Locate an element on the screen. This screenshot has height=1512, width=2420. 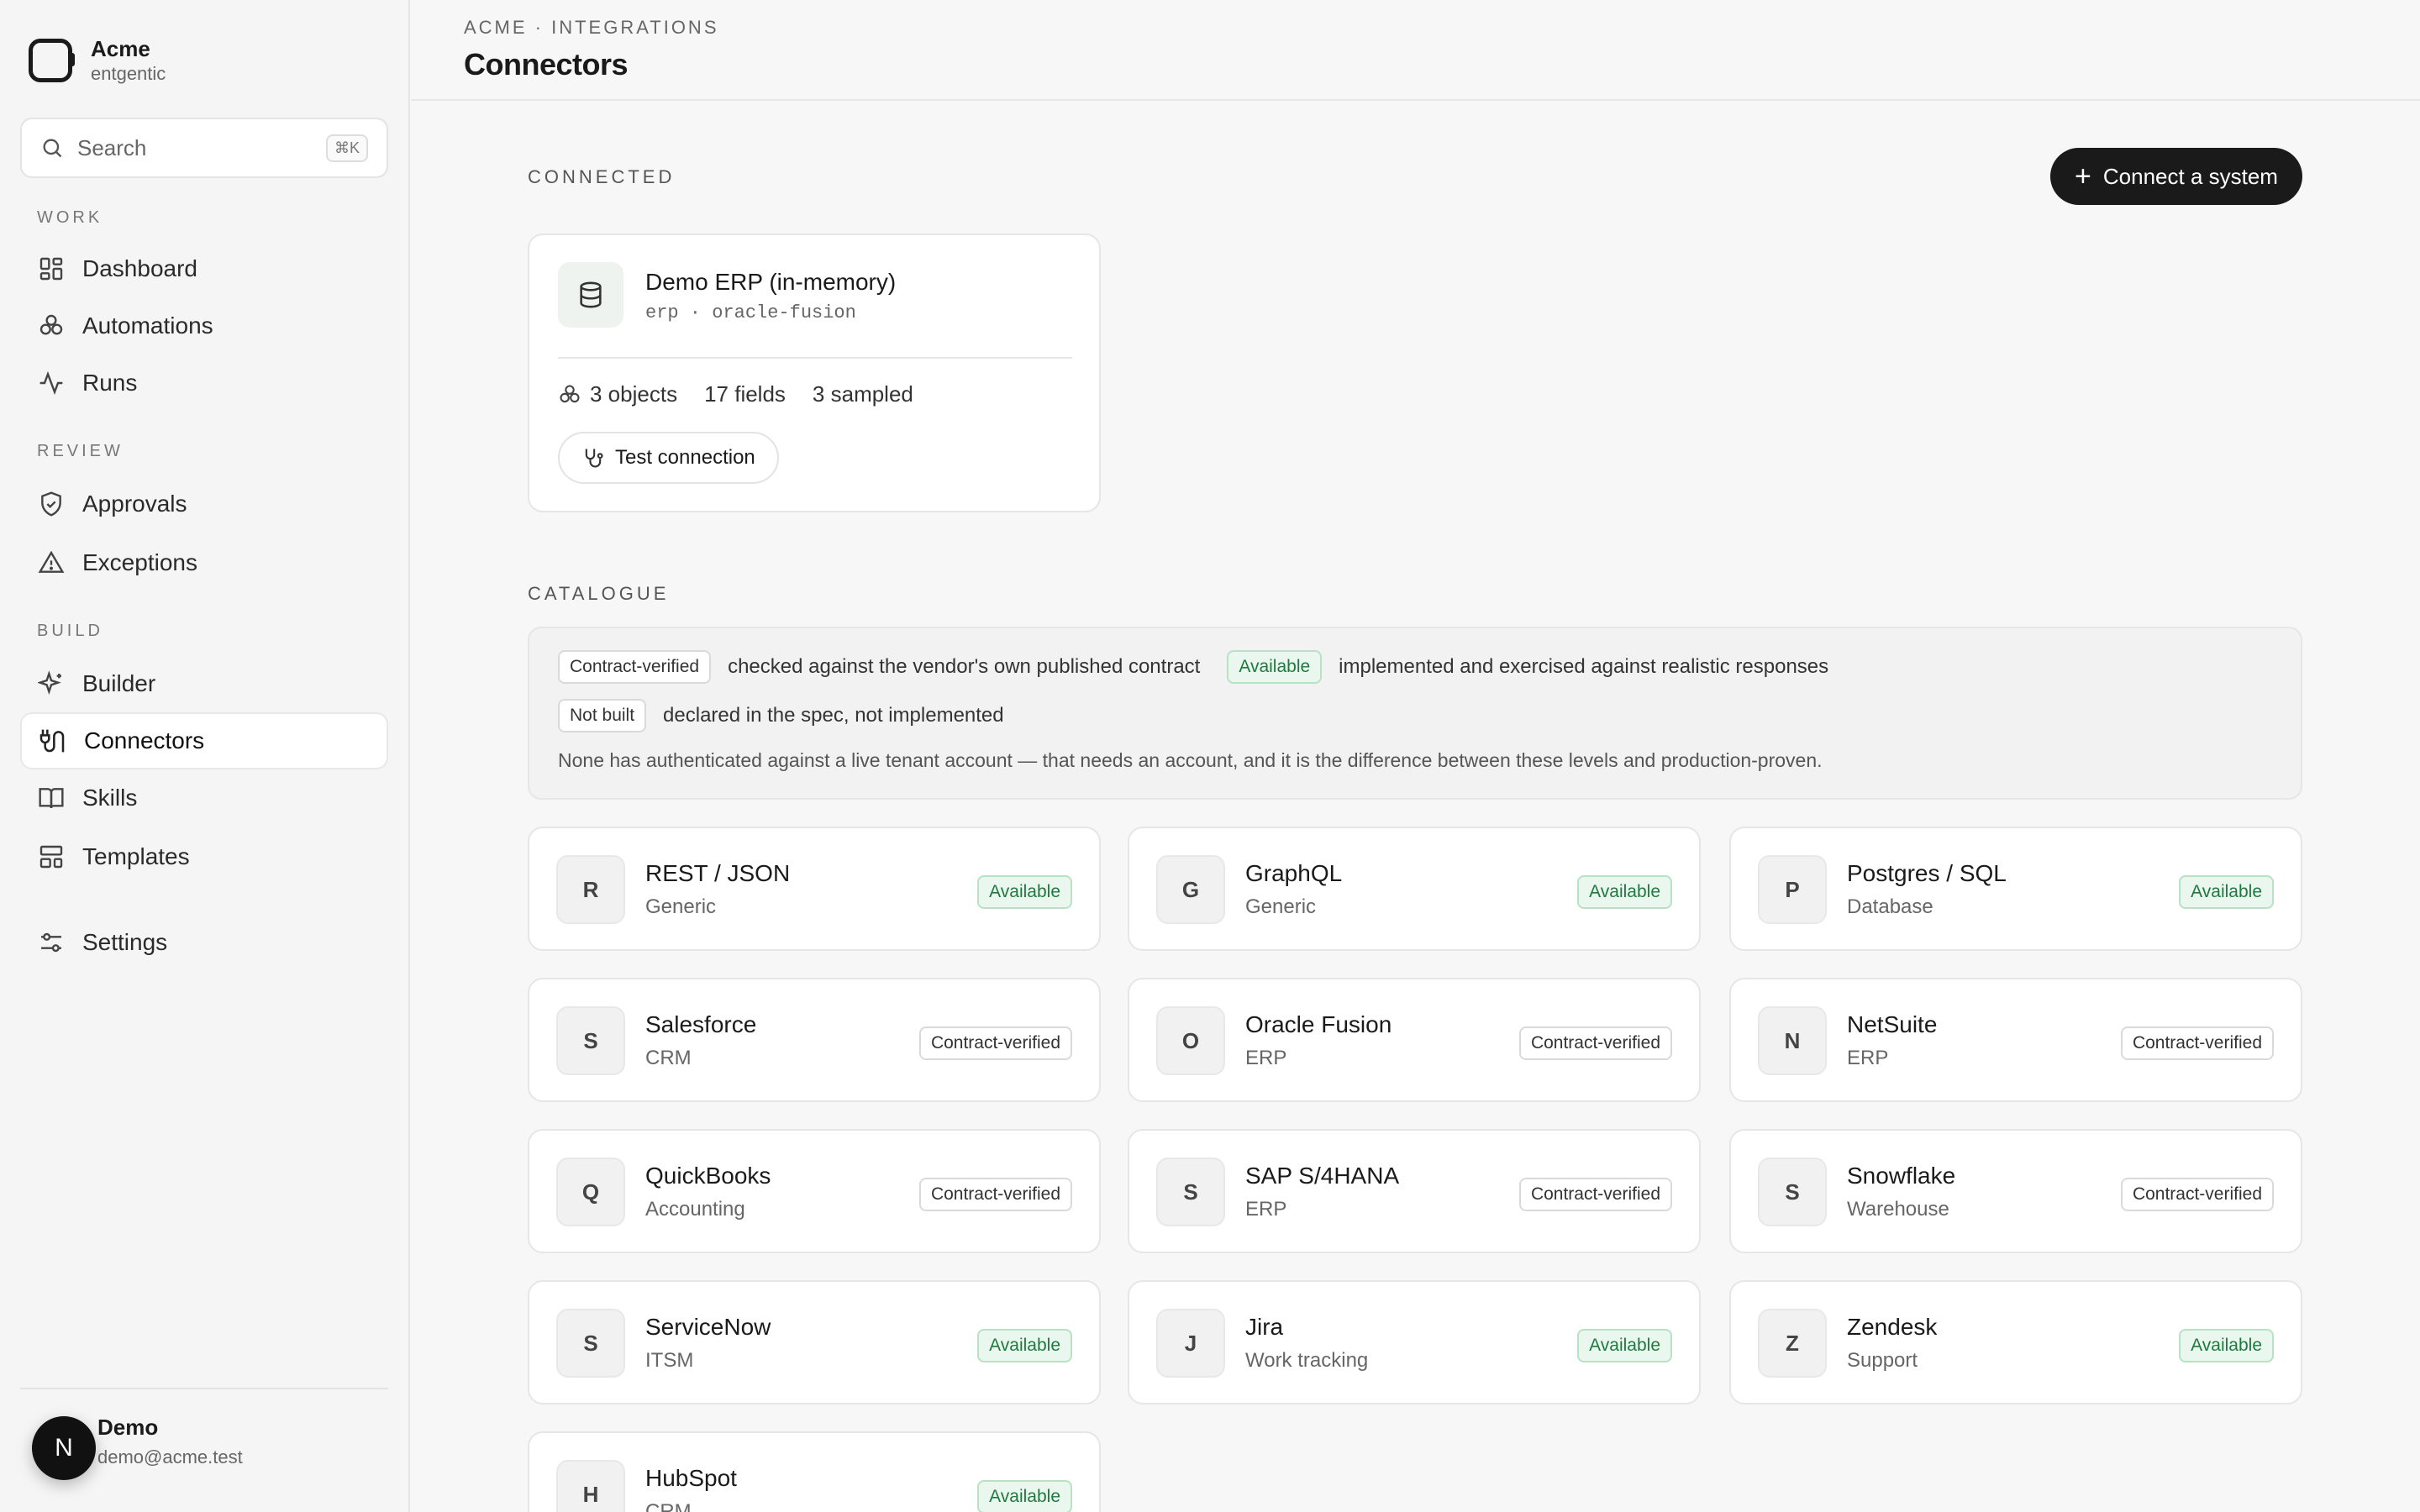
connect-system-label: Connect a system is located at coordinates (2190, 176).